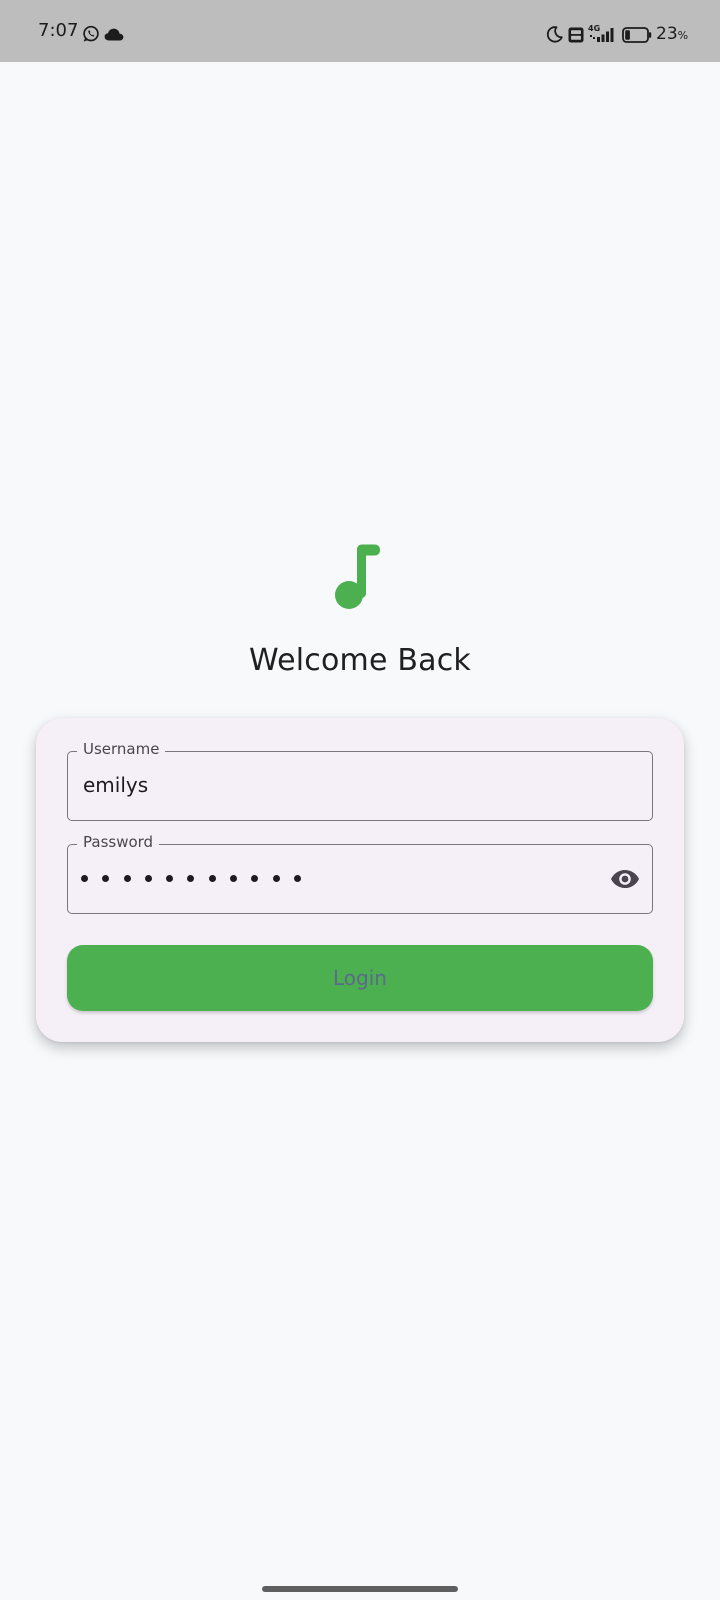  I want to click on eye-icon, so click(625, 879).